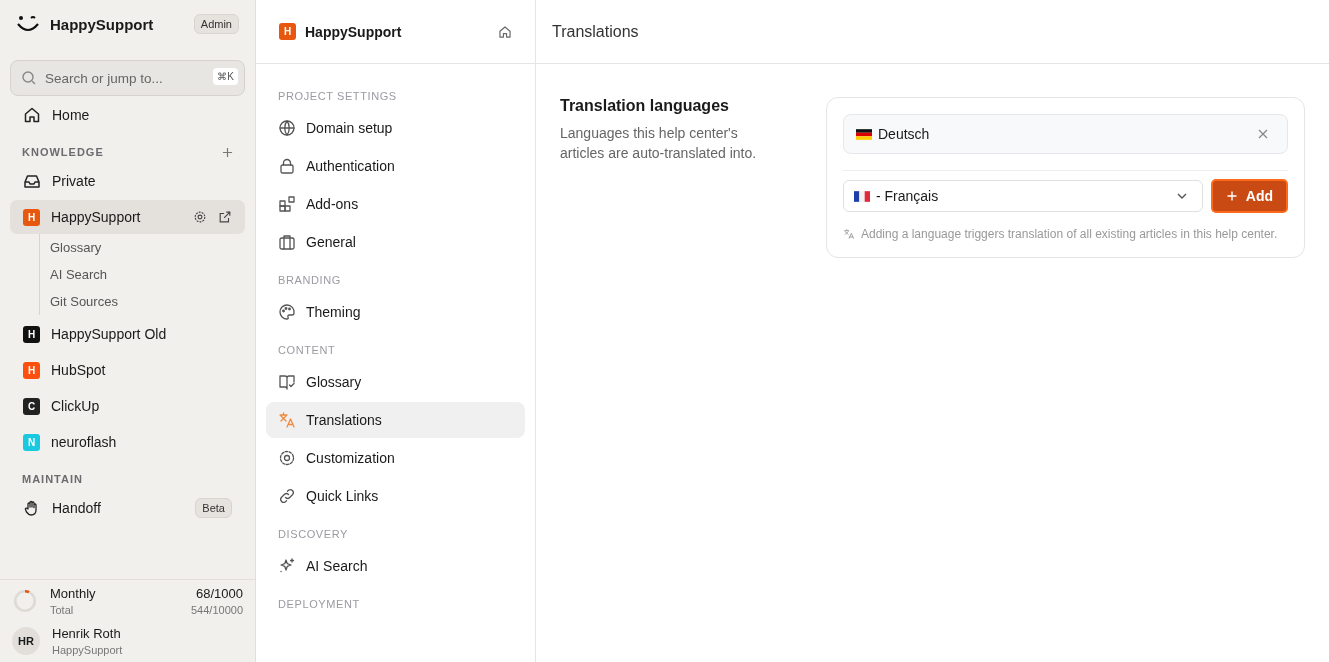 The width and height of the screenshot is (1329, 662). What do you see at coordinates (62, 610) in the screenshot?
I see `usage-sublabel: Total` at bounding box center [62, 610].